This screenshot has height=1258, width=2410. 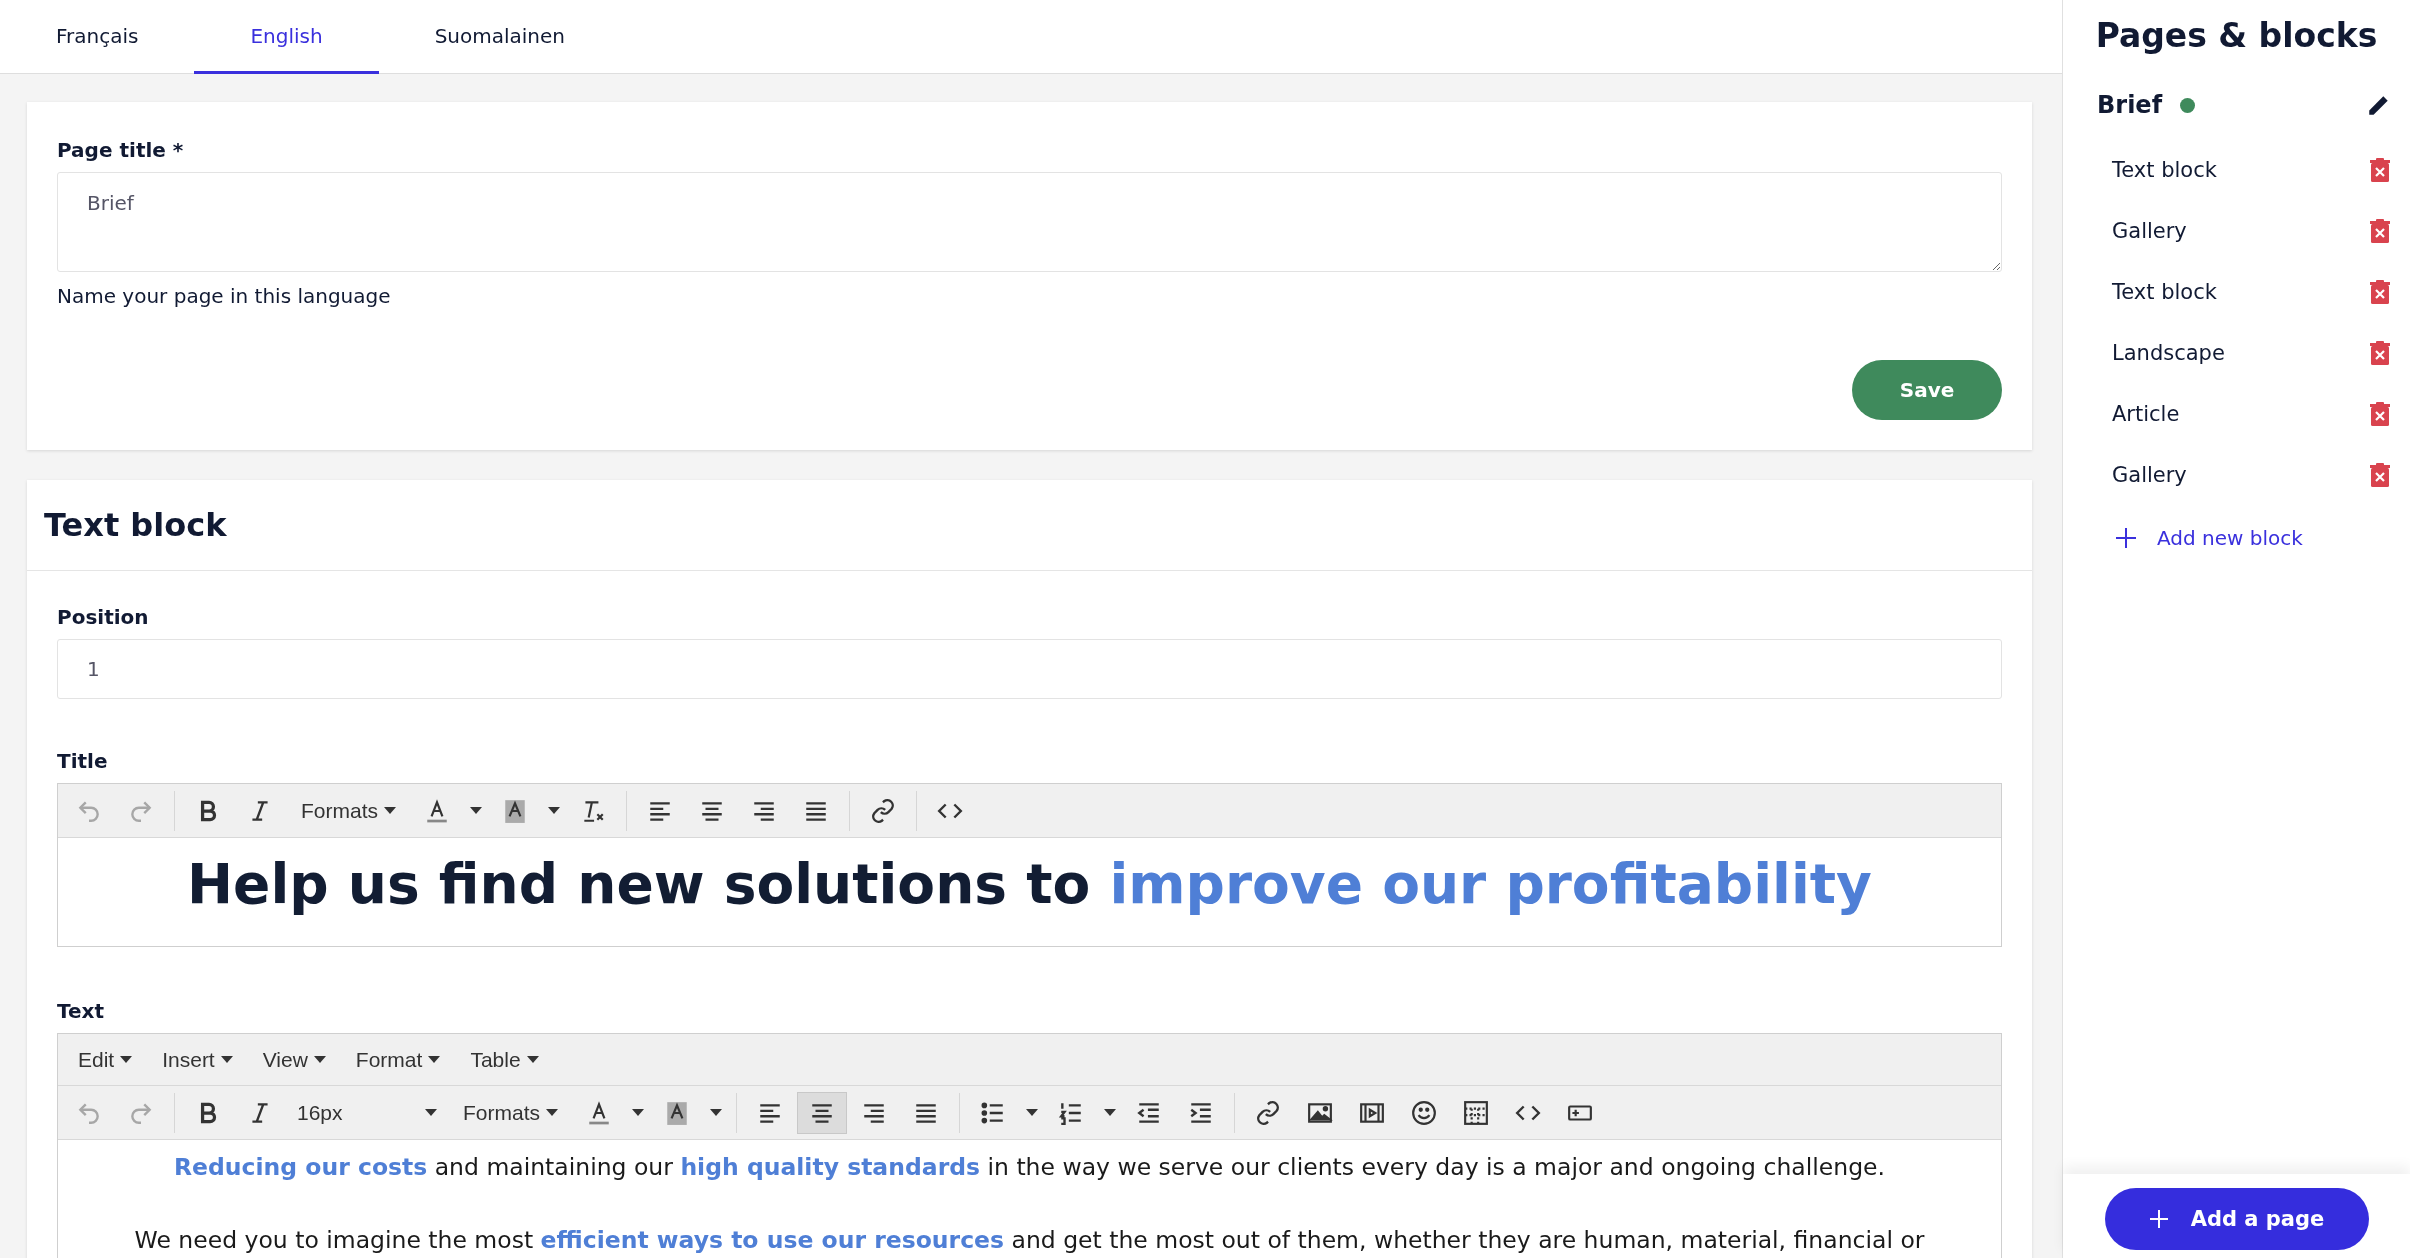 What do you see at coordinates (81, 1011) in the screenshot?
I see `field-label: Text` at bounding box center [81, 1011].